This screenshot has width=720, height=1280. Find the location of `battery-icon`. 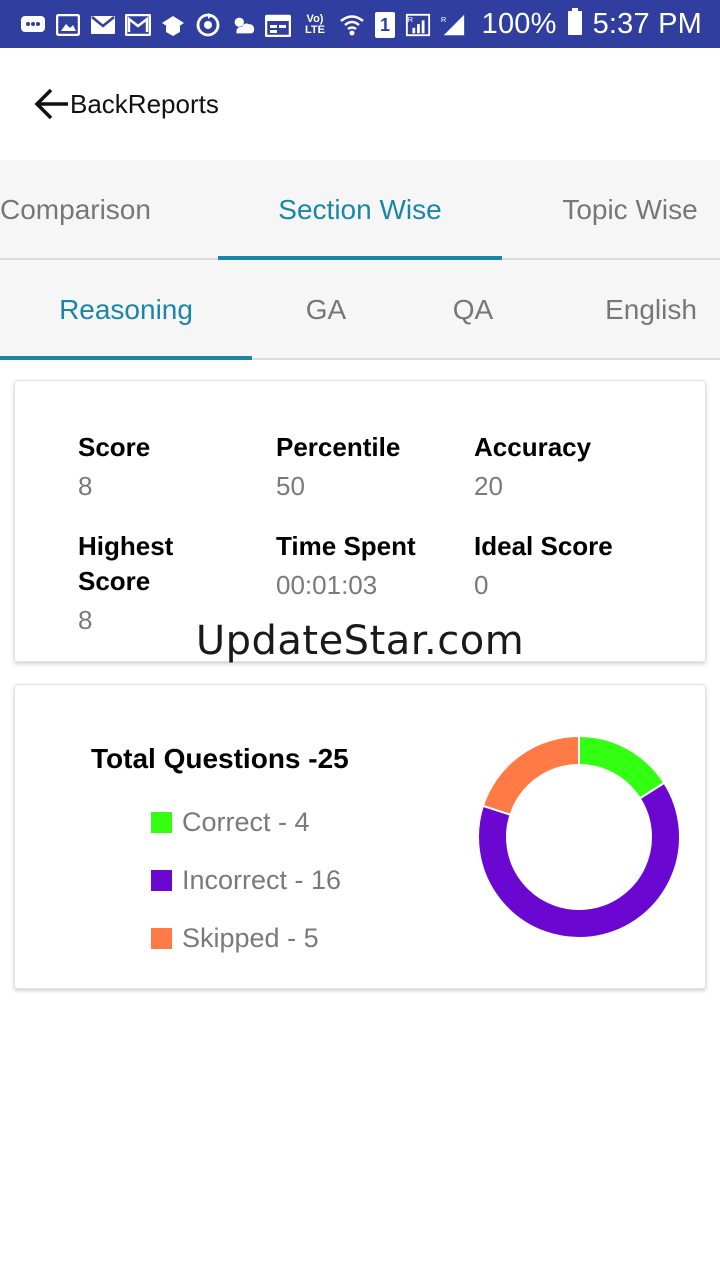

battery-icon is located at coordinates (575, 24).